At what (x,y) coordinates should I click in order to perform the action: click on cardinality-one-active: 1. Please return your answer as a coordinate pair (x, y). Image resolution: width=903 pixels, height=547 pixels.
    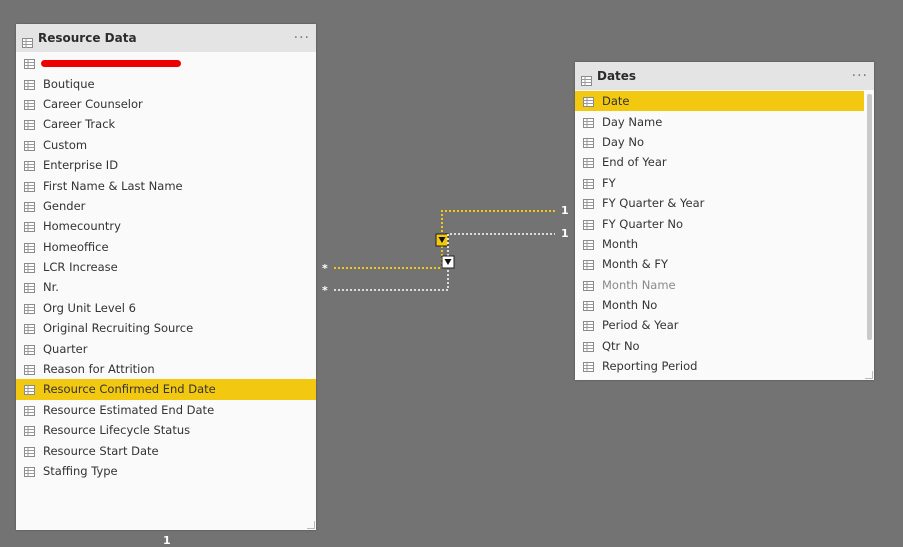
    Looking at the image, I should click on (565, 210).